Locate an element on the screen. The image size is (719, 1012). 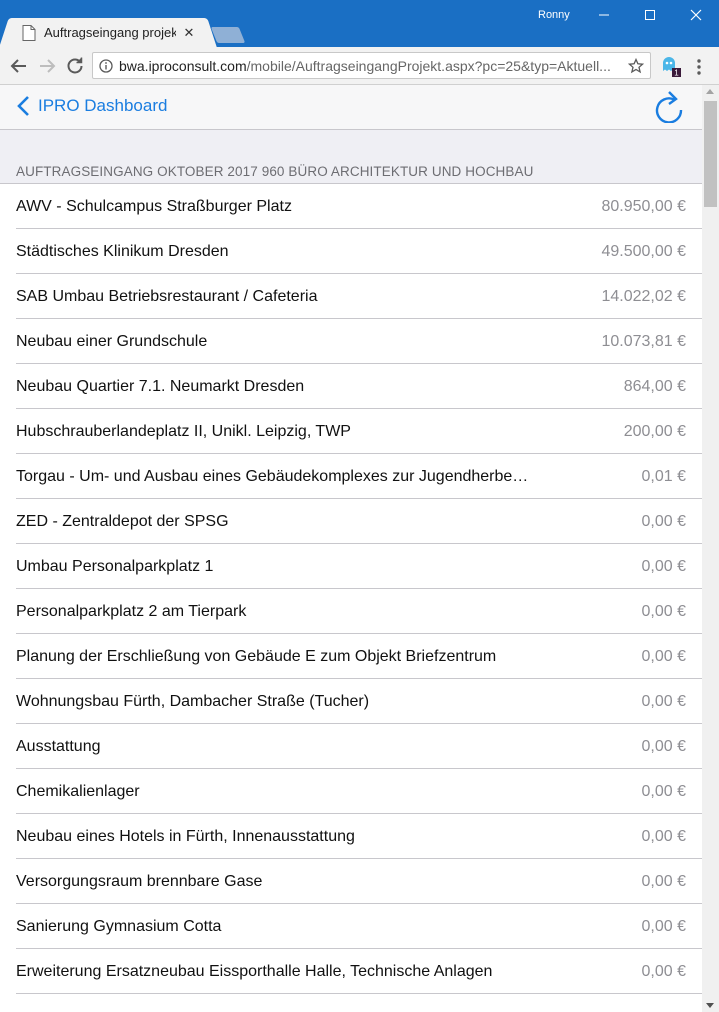
section-spacer is located at coordinates (351, 145).